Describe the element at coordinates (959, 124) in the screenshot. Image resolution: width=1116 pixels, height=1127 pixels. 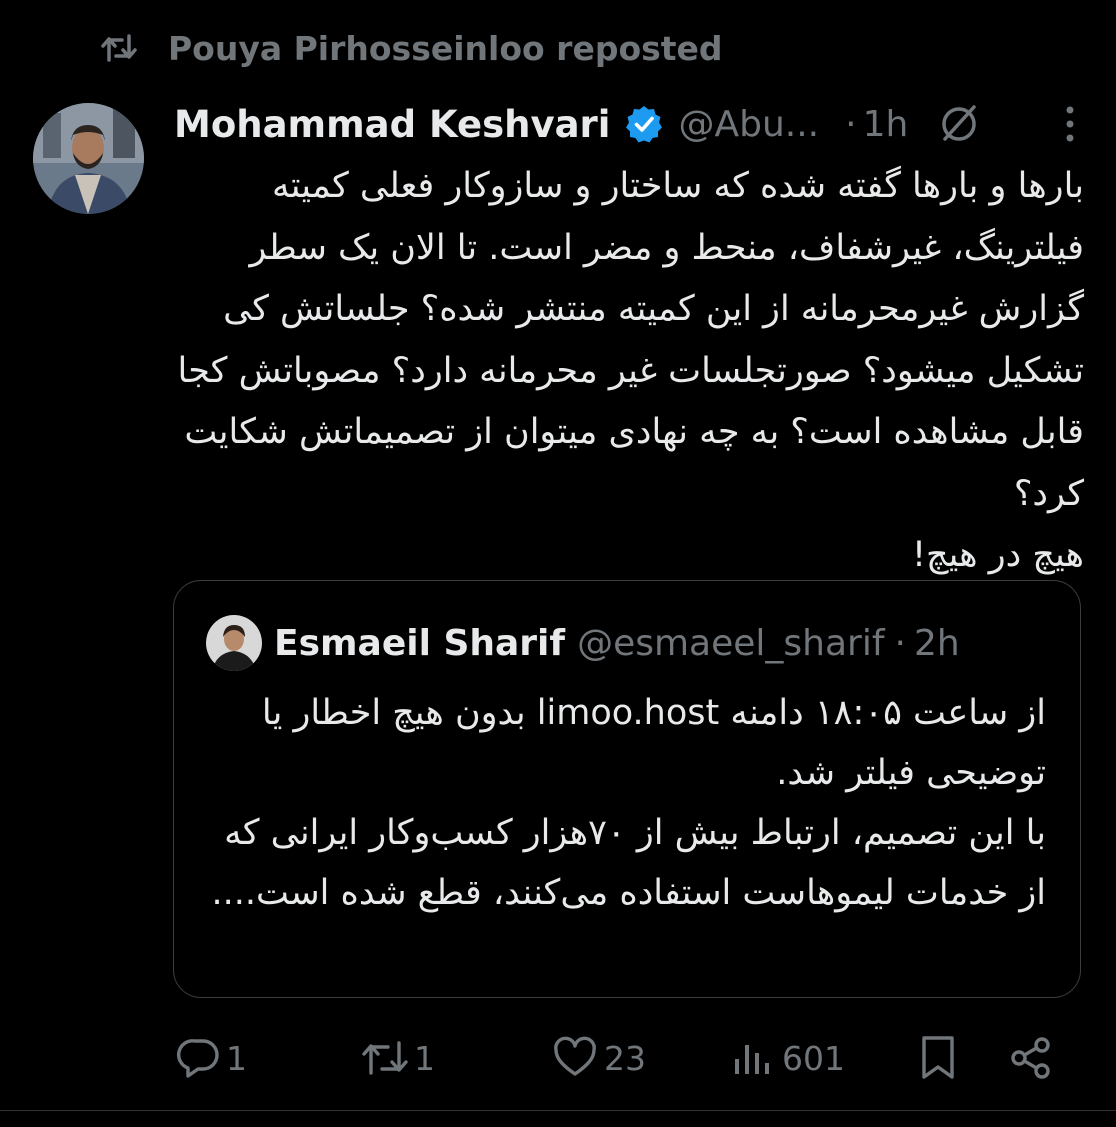
I see `grok-icon` at that location.